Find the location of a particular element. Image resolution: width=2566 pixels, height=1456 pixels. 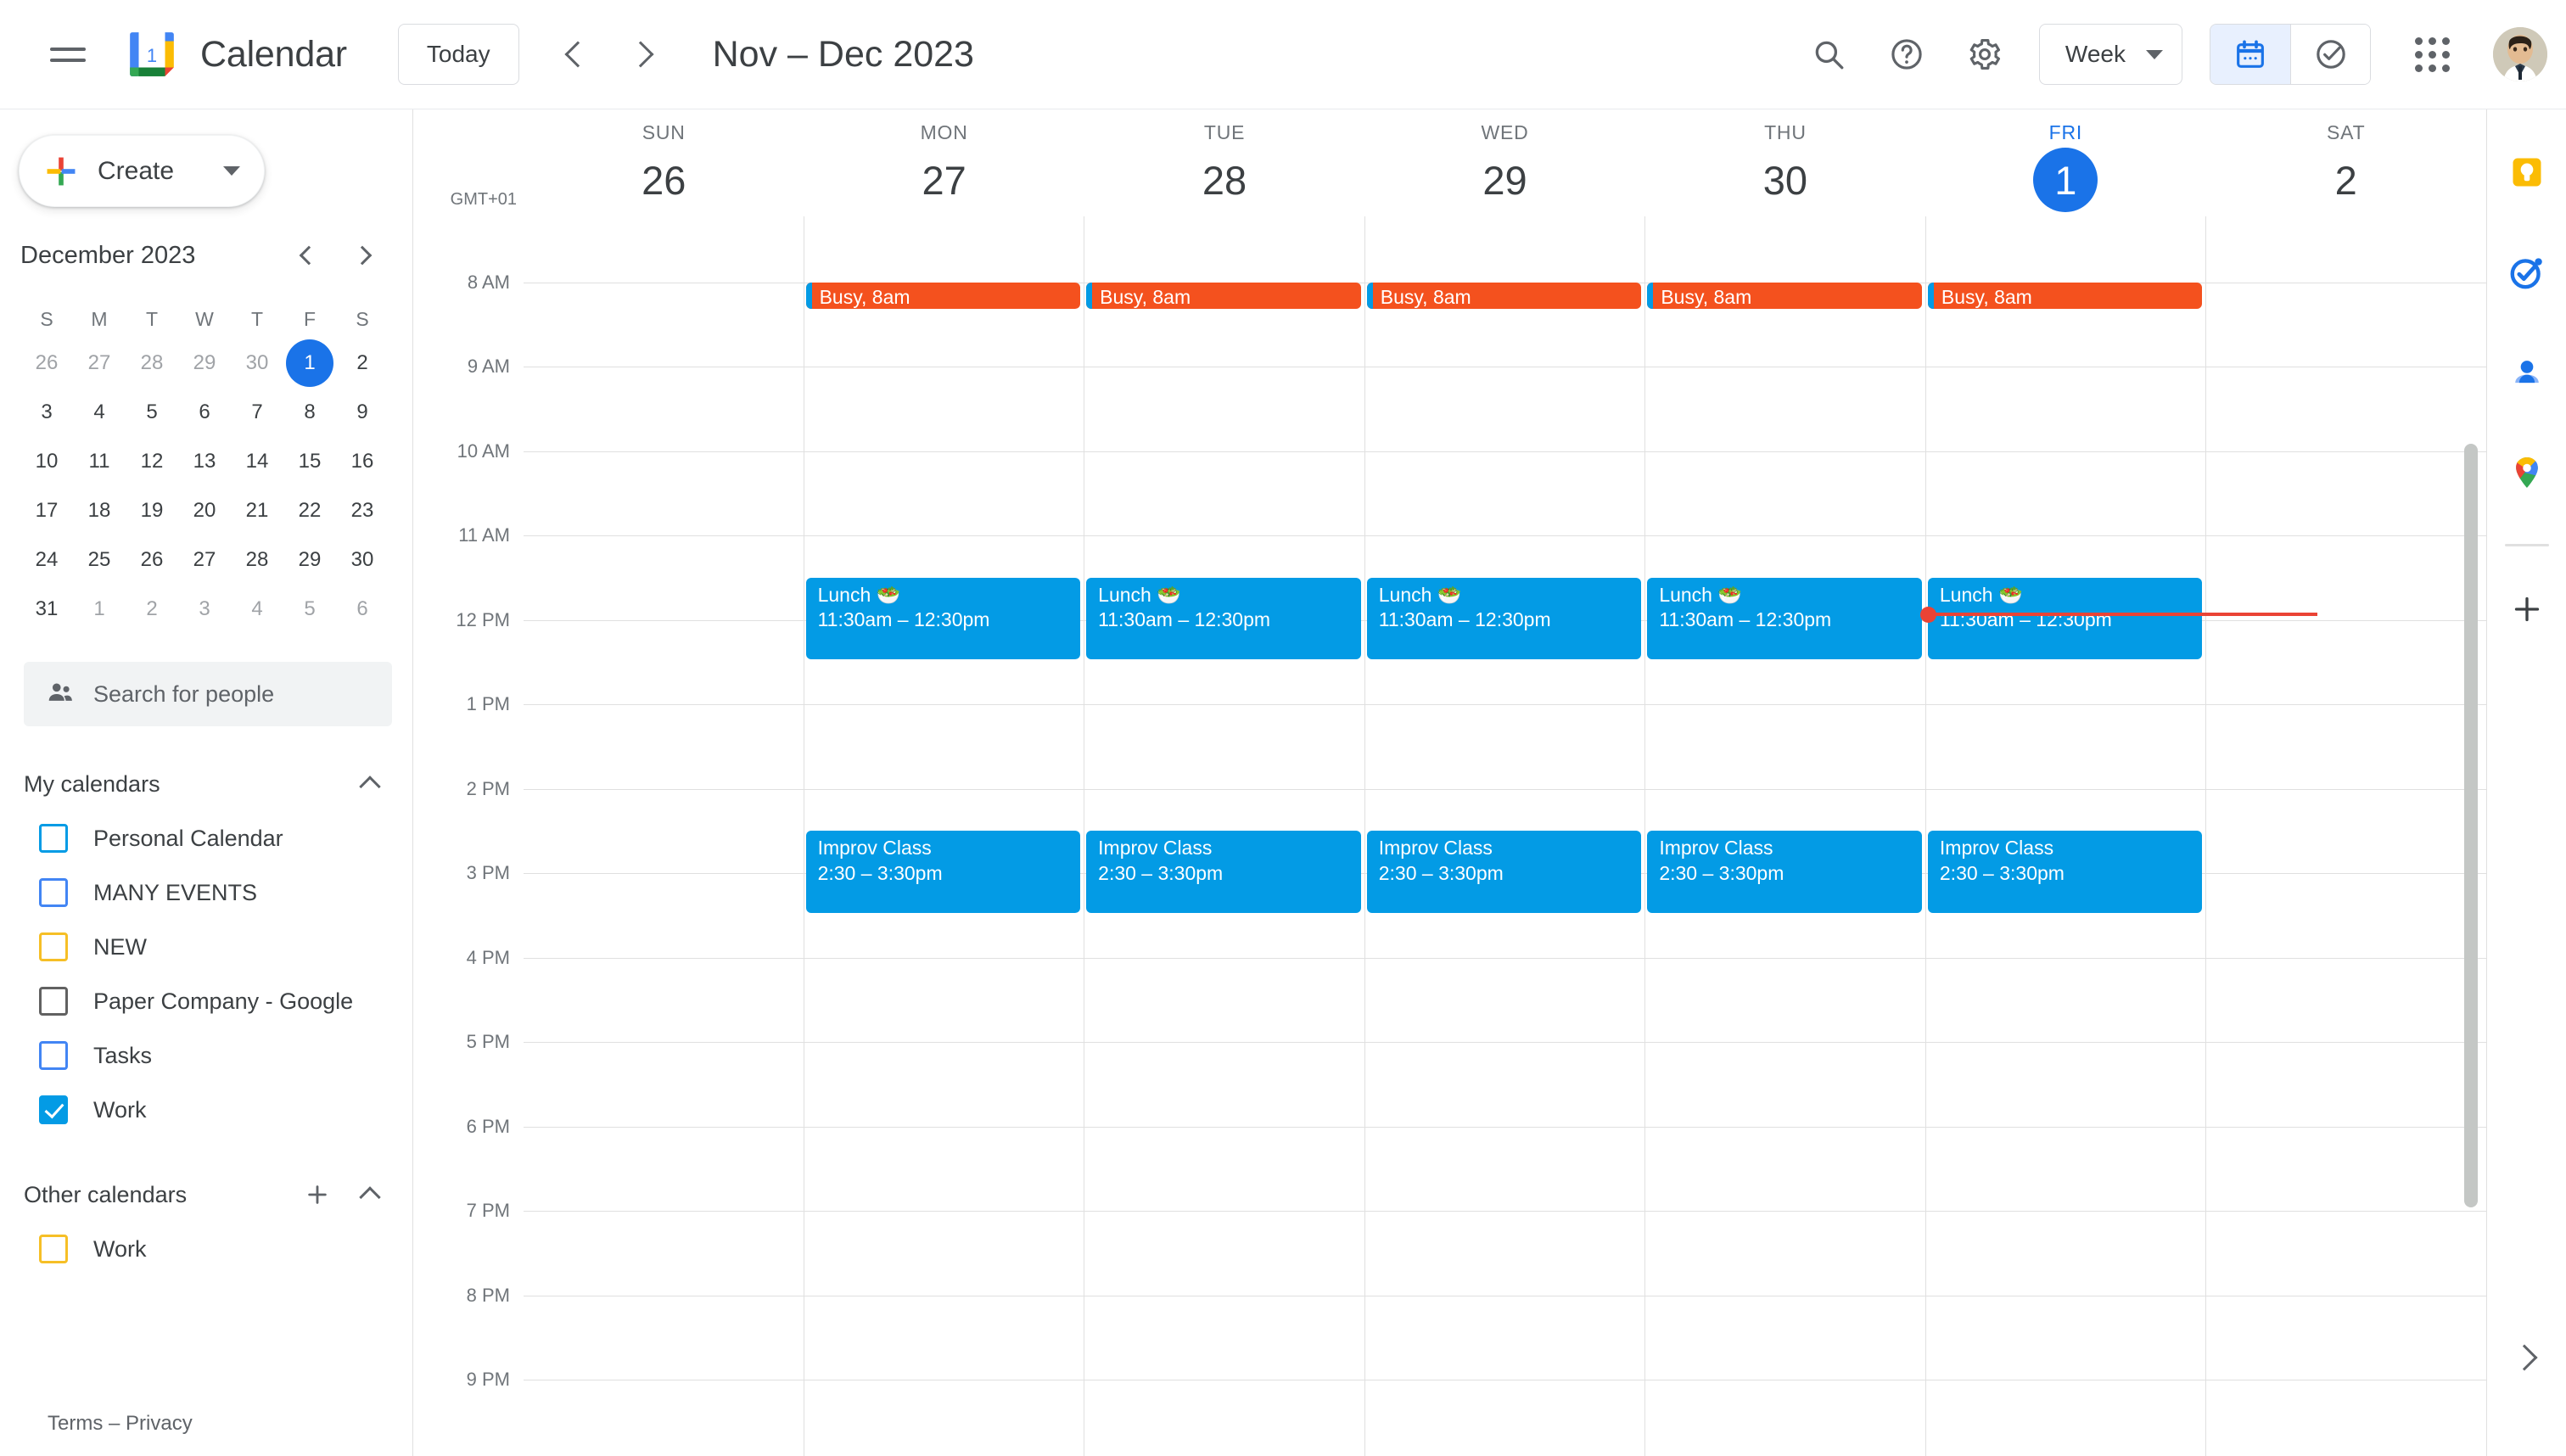

google-maps-icon is located at coordinates (2527, 472).